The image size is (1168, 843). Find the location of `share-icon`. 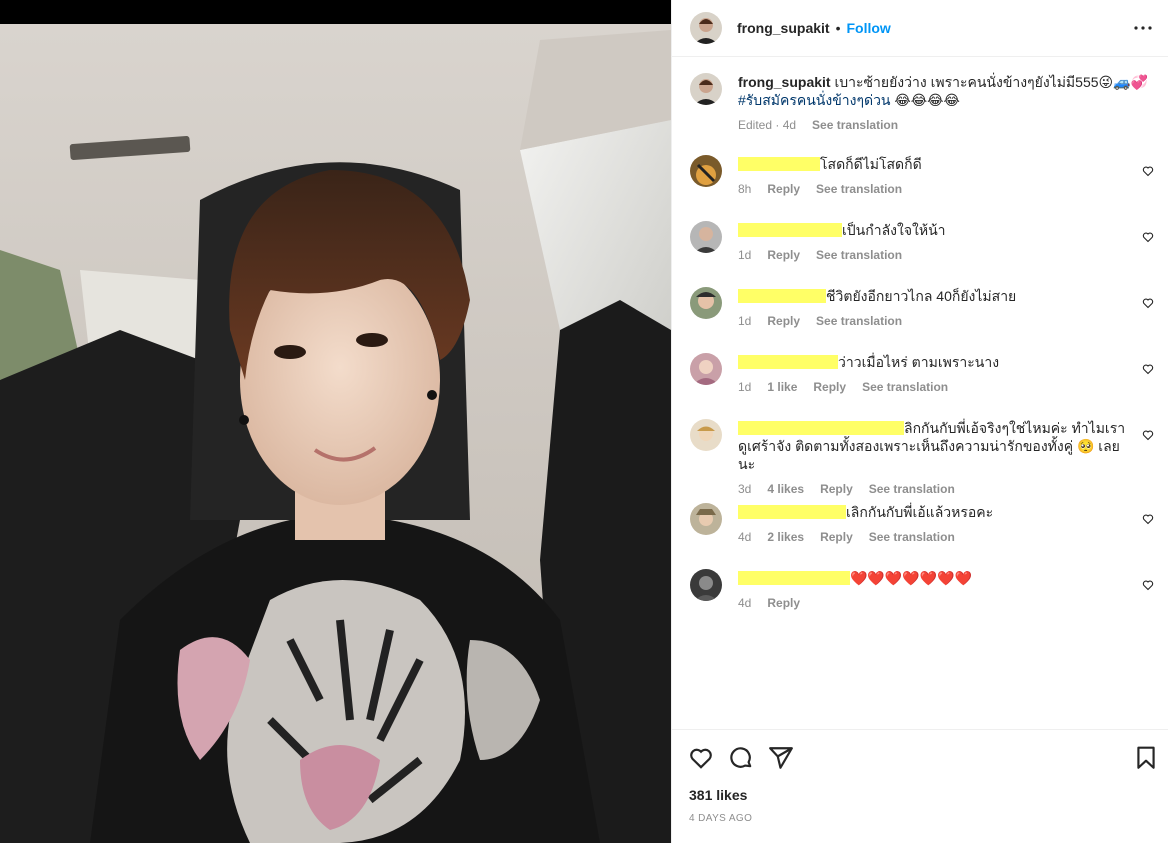

share-icon is located at coordinates (781, 758).